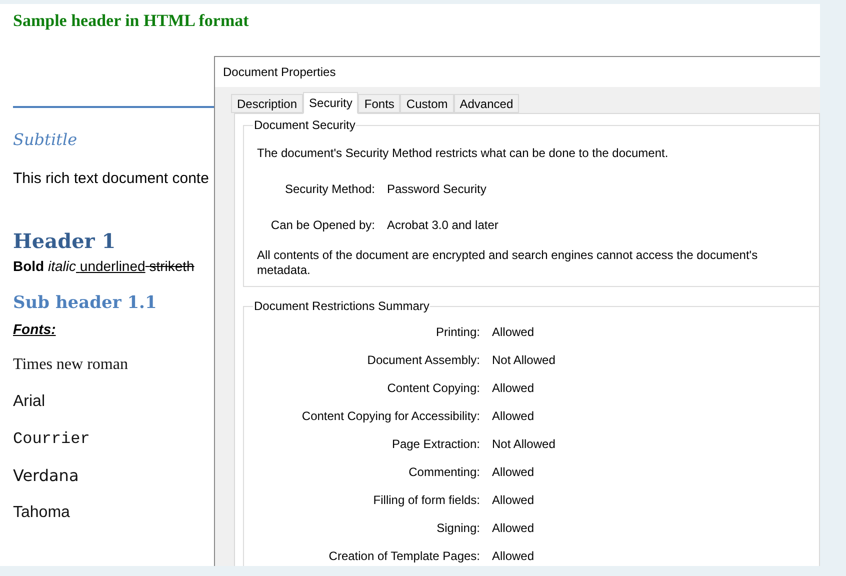  Describe the element at coordinates (304, 125) in the screenshot. I see `group-legend: Document Security` at that location.